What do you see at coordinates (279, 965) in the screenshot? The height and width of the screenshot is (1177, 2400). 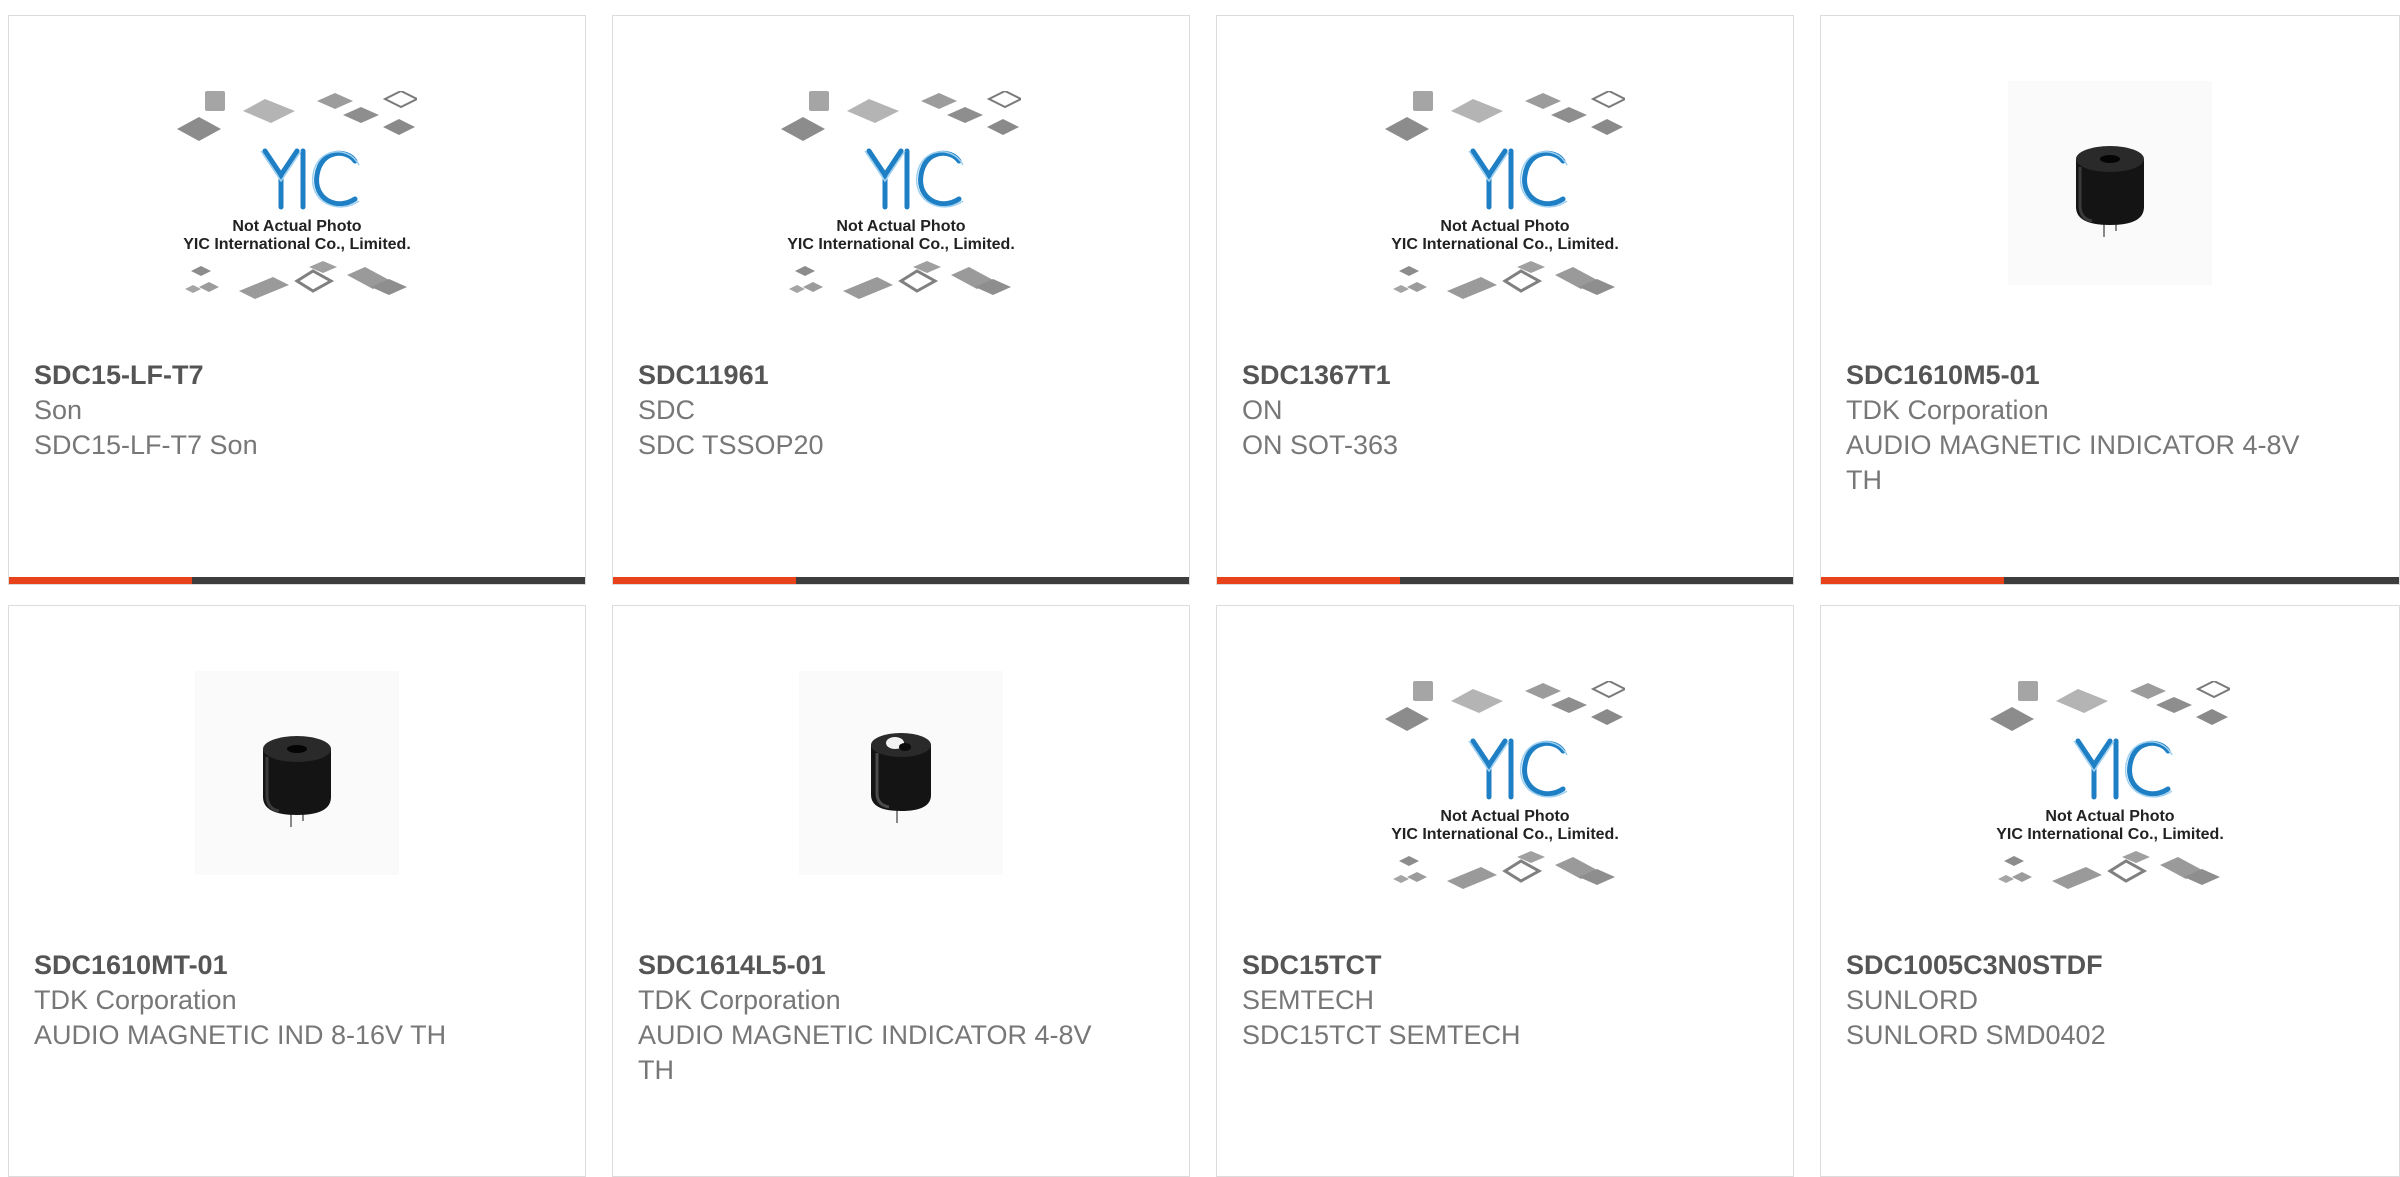 I see `part-number: SDC1610MT-01` at bounding box center [279, 965].